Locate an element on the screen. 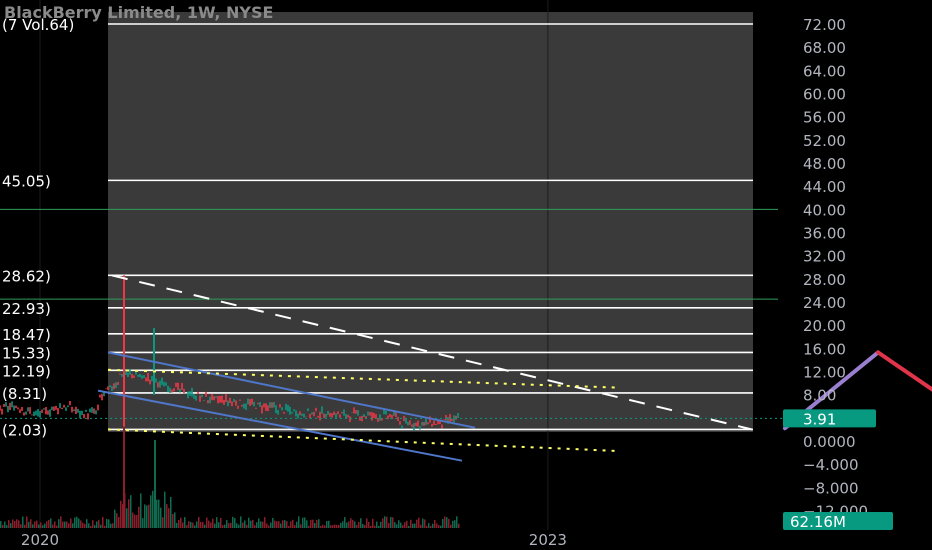 This screenshot has height=550, width=932. y-tick-label: 68.00 is located at coordinates (824, 48).